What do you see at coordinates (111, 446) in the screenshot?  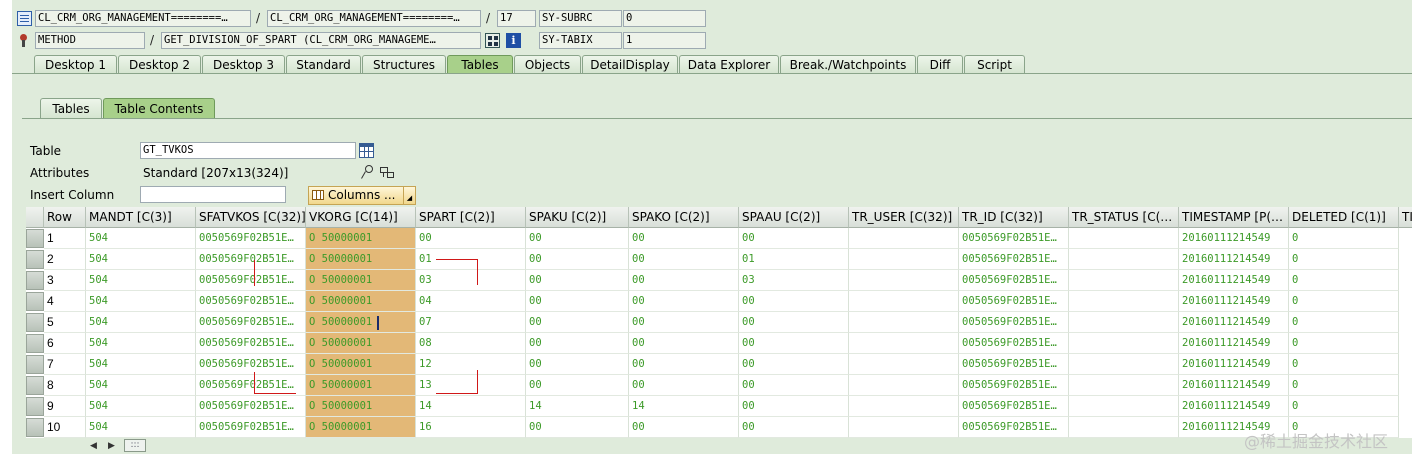 I see `arrow-right-icon: ▶` at bounding box center [111, 446].